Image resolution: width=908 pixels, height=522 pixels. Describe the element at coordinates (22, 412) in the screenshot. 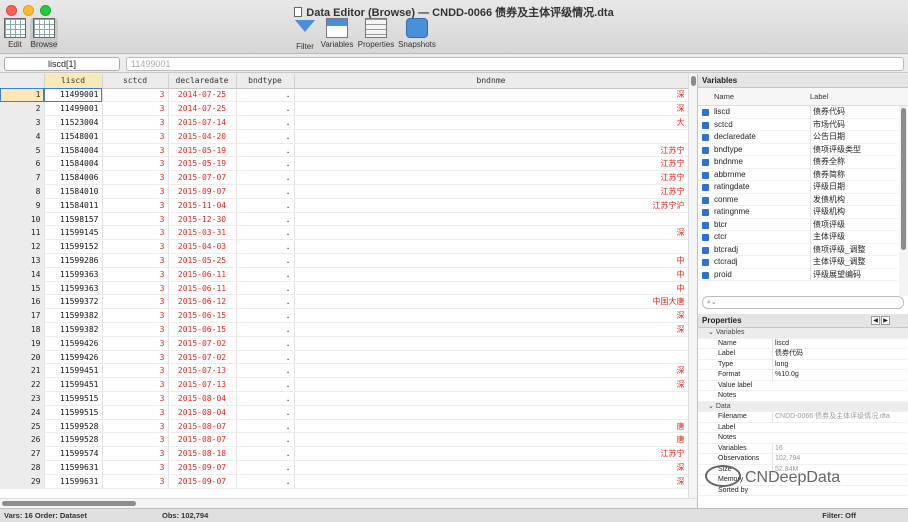

I see `row-number: 24` at that location.